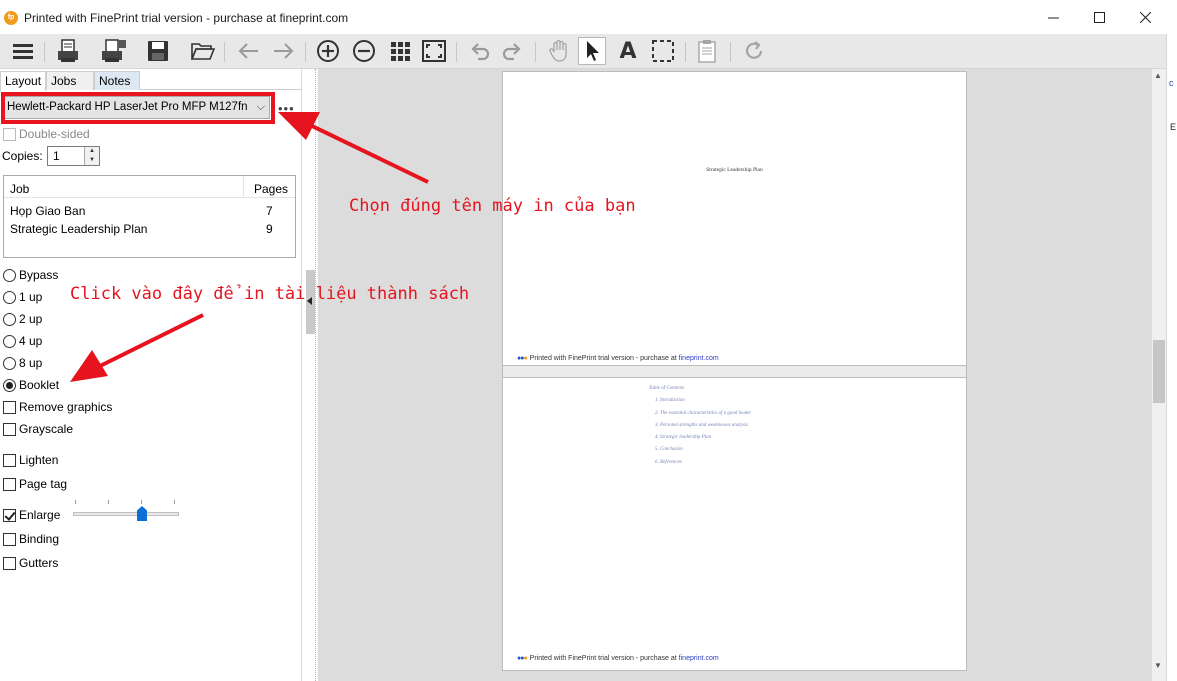 The width and height of the screenshot is (1177, 681). I want to click on menu-button, so click(23, 51).